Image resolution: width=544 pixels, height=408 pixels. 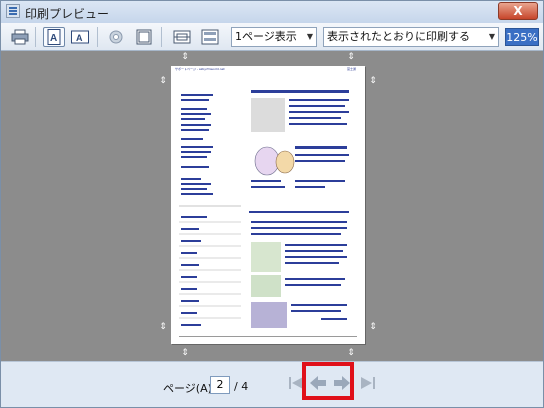 I want to click on print-mode-select: 表示されたとおりに印刷する ▼, so click(x=411, y=37).